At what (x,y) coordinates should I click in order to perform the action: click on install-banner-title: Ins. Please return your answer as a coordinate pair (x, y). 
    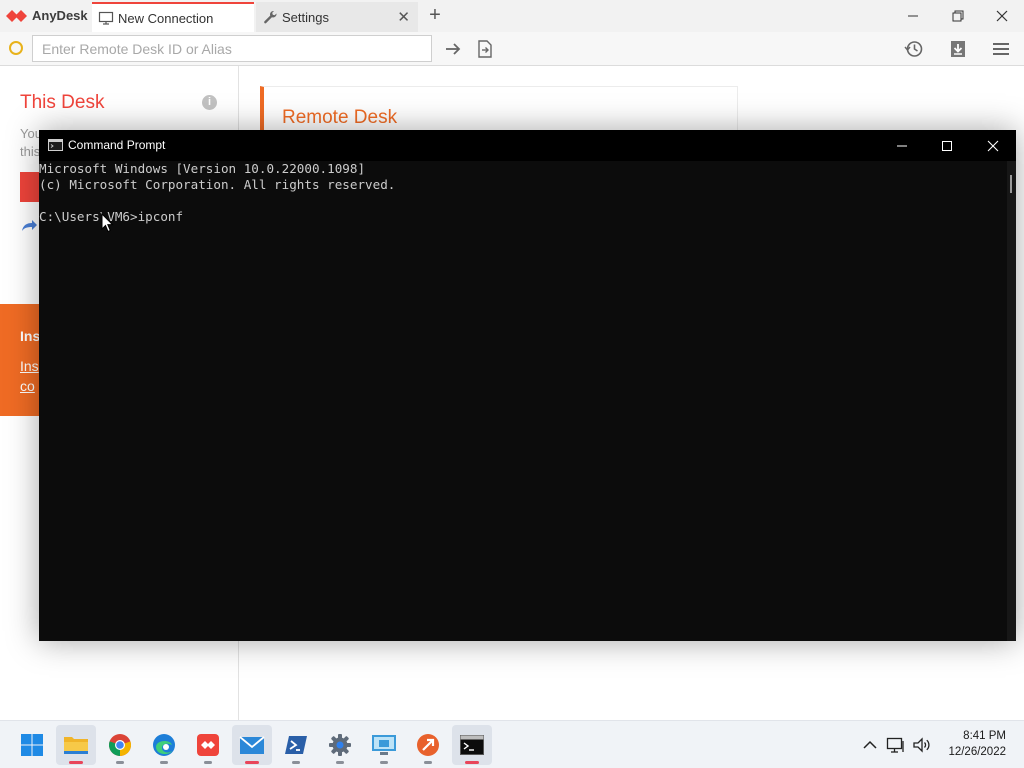
    Looking at the image, I should click on (30, 336).